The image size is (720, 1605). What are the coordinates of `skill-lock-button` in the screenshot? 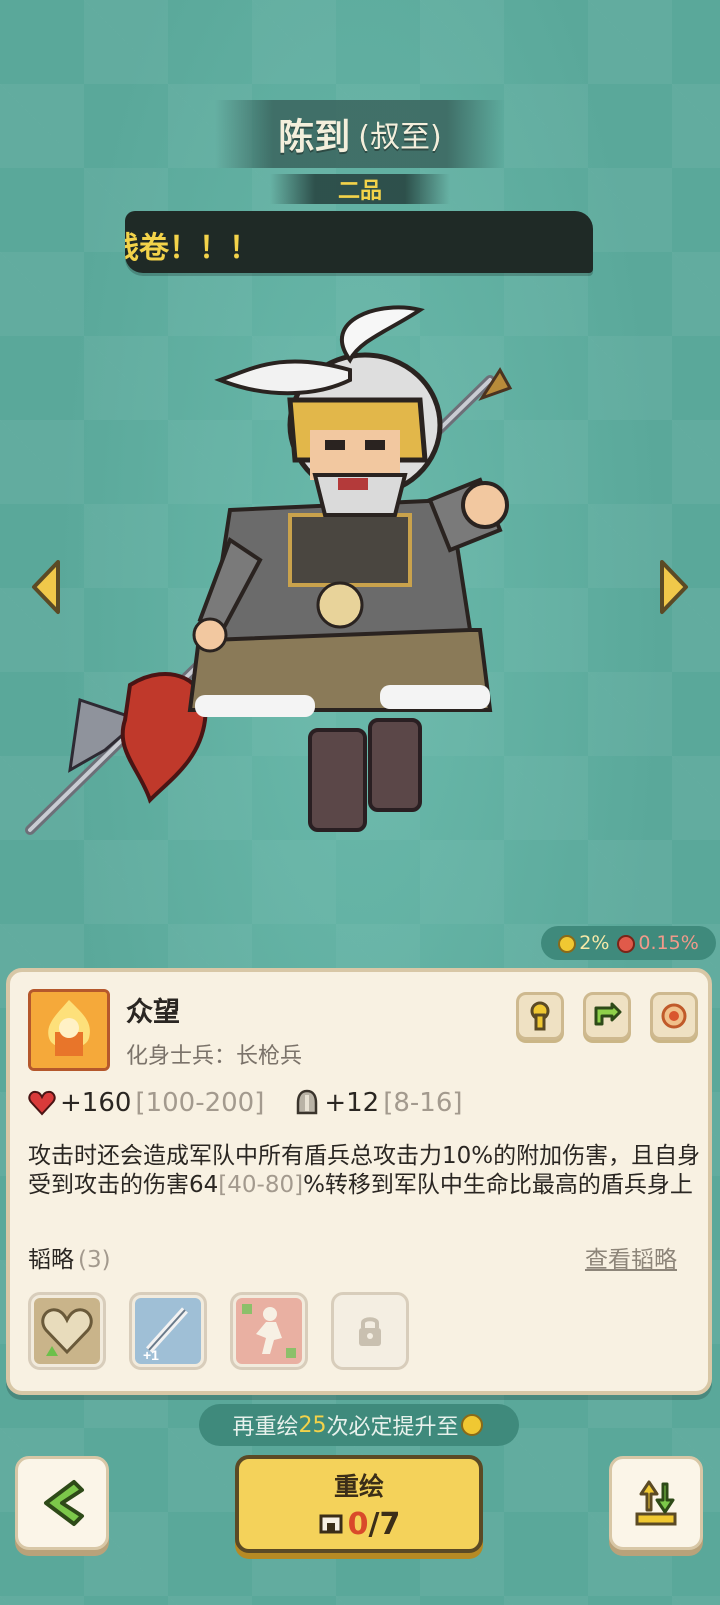 It's located at (540, 1016).